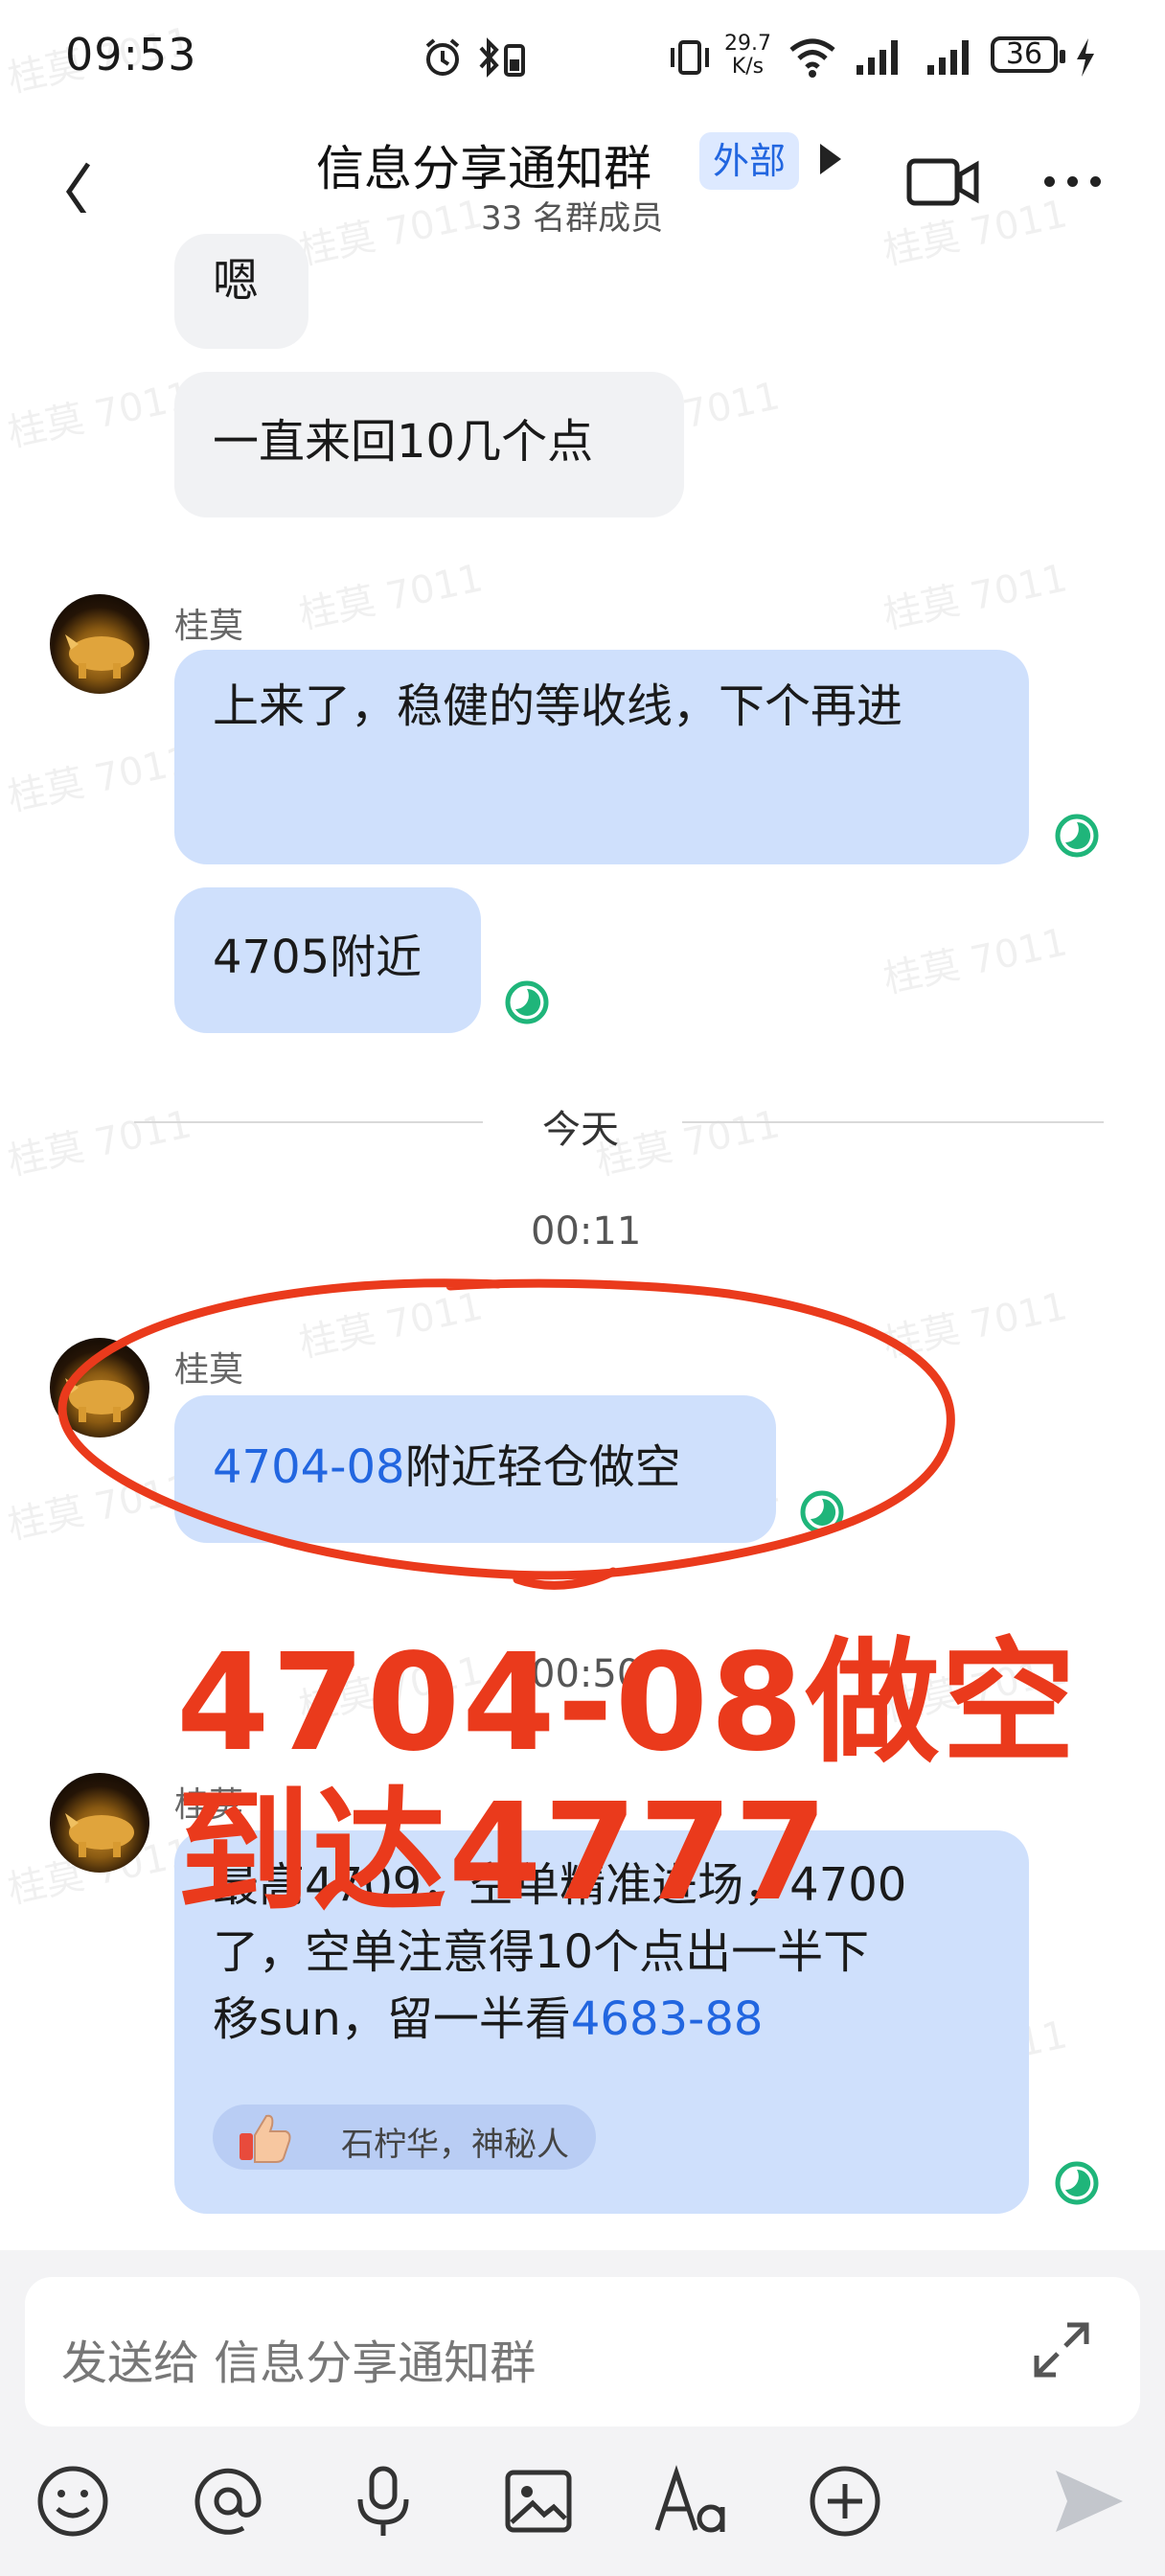 This screenshot has width=1165, height=2576. I want to click on mention-icon, so click(228, 2501).